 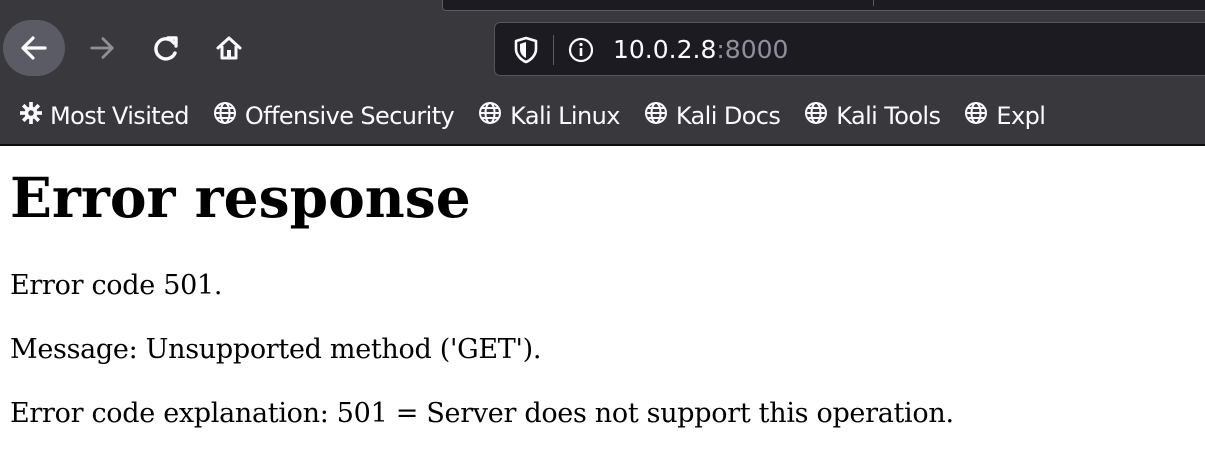 I want to click on bookmark-kali-linux: Kali Linux, so click(x=549, y=116).